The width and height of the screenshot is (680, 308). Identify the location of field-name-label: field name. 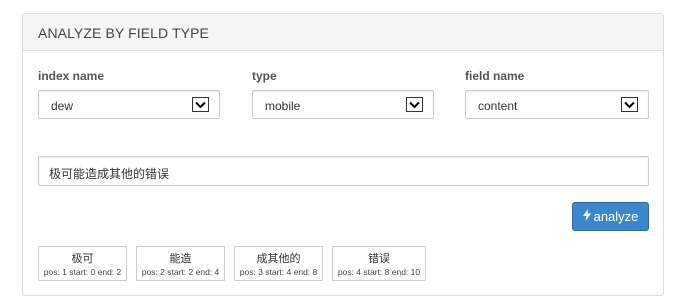
(495, 76).